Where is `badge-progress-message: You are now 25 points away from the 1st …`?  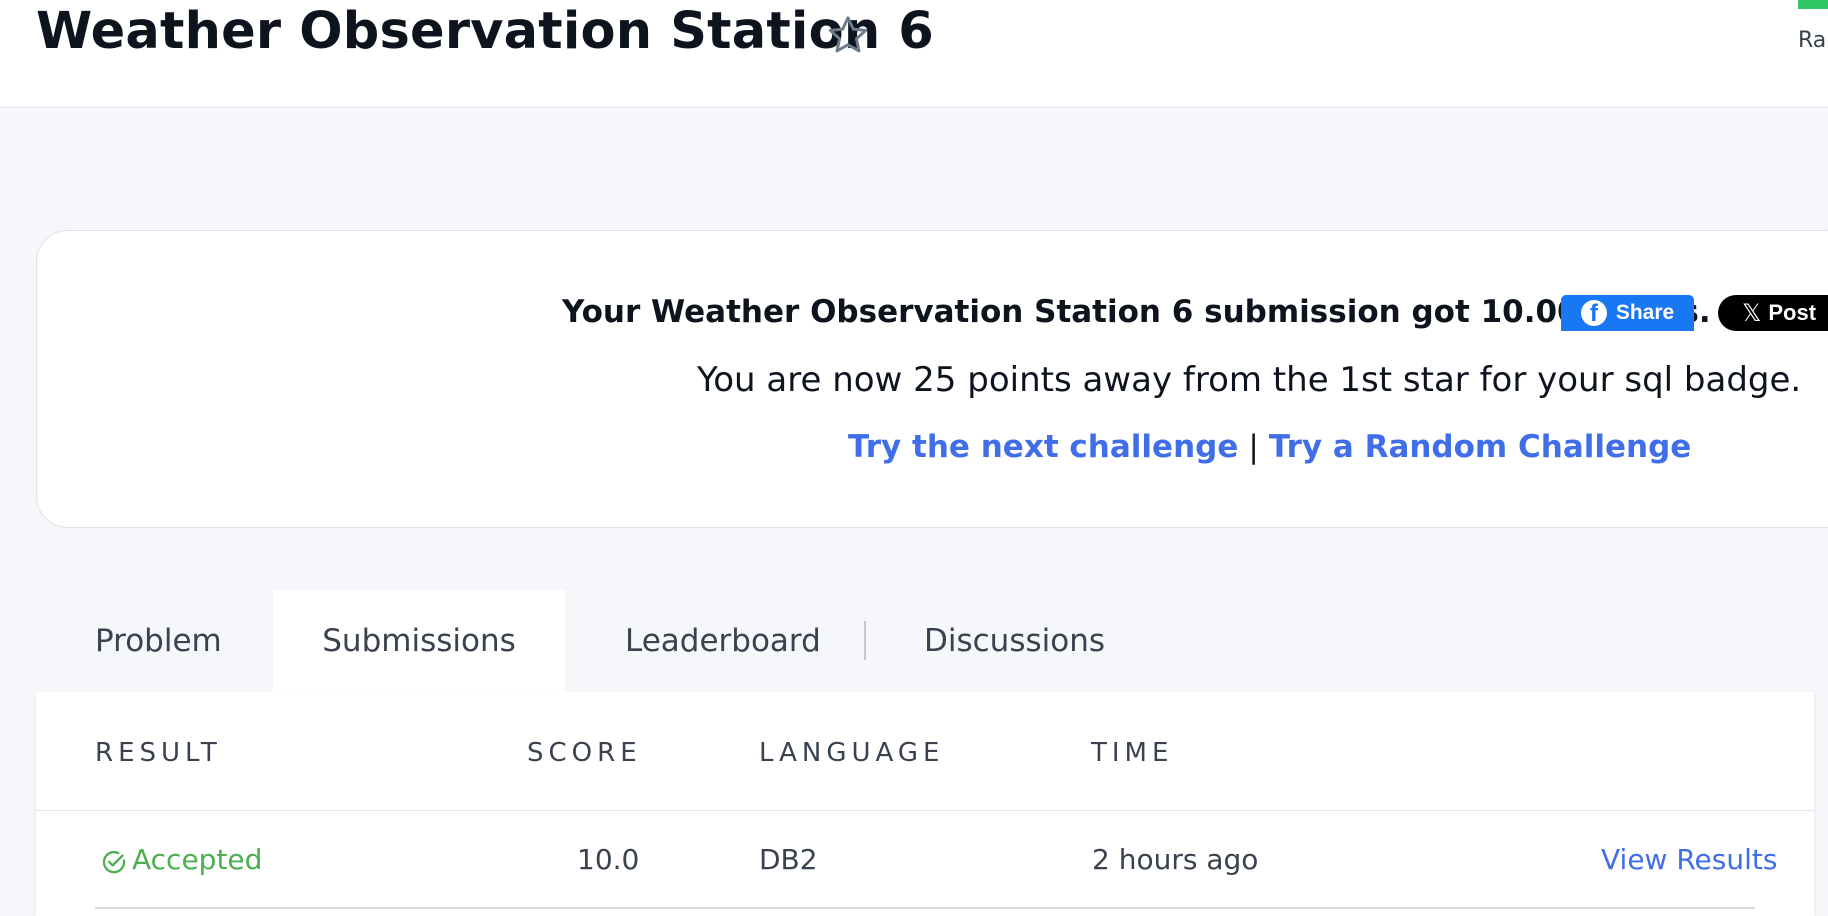
badge-progress-message: You are now 25 points away from the 1st … is located at coordinates (1249, 380).